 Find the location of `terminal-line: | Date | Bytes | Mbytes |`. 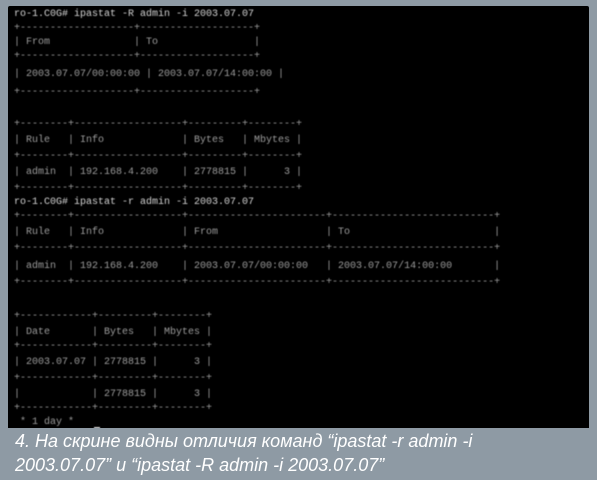

terminal-line: | Date | Bytes | Mbytes | is located at coordinates (113, 332).